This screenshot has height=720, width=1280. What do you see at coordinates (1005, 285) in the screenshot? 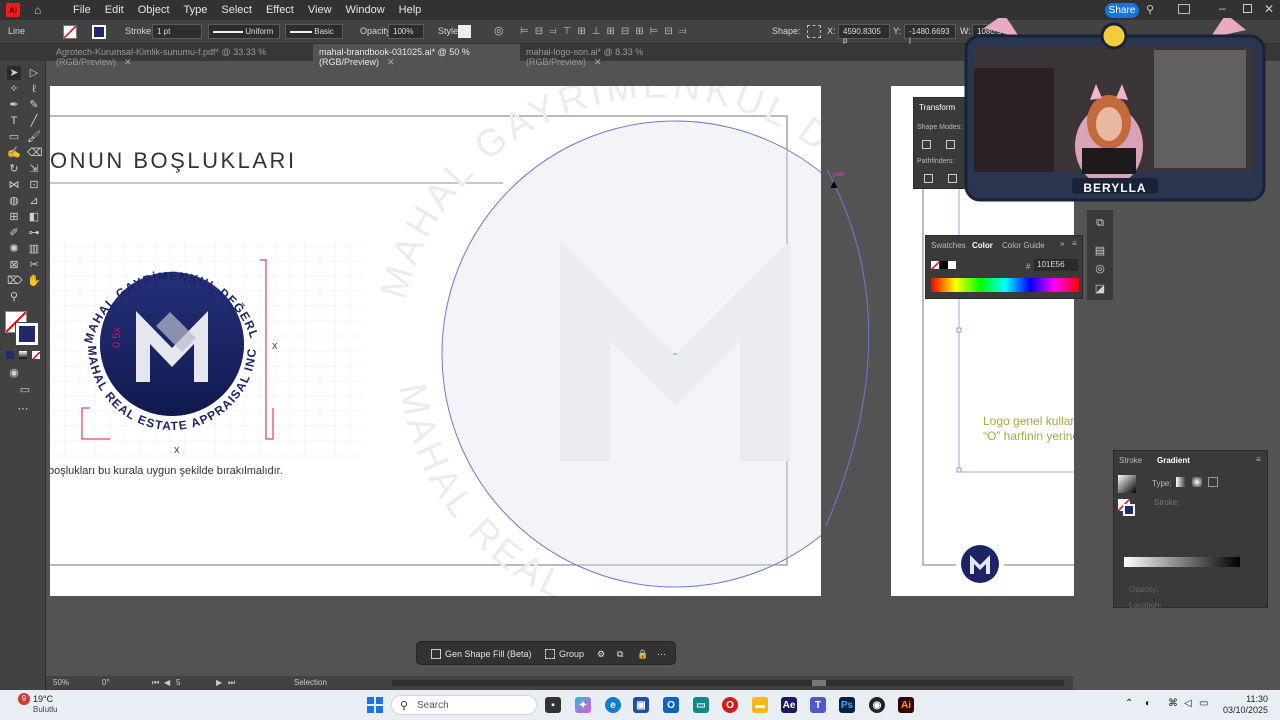
I see `color-spectrum` at bounding box center [1005, 285].